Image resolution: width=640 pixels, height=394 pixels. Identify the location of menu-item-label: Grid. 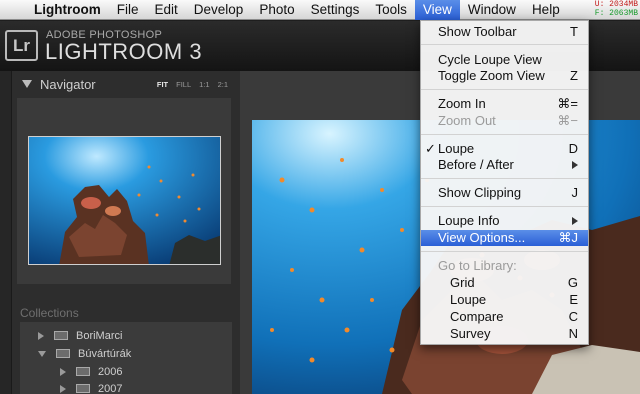
(462, 282).